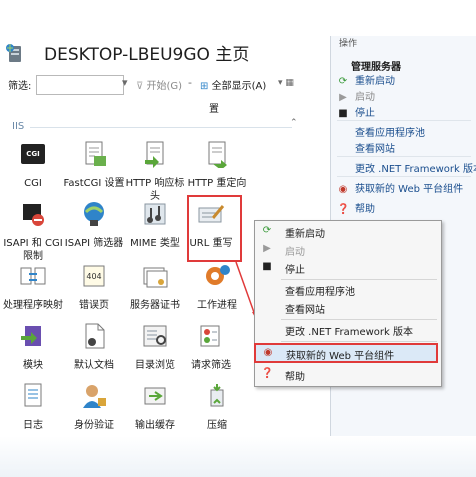 The width and height of the screenshot is (476, 477). What do you see at coordinates (211, 365) in the screenshot?
I see `feature-label: 请求筛选` at bounding box center [211, 365].